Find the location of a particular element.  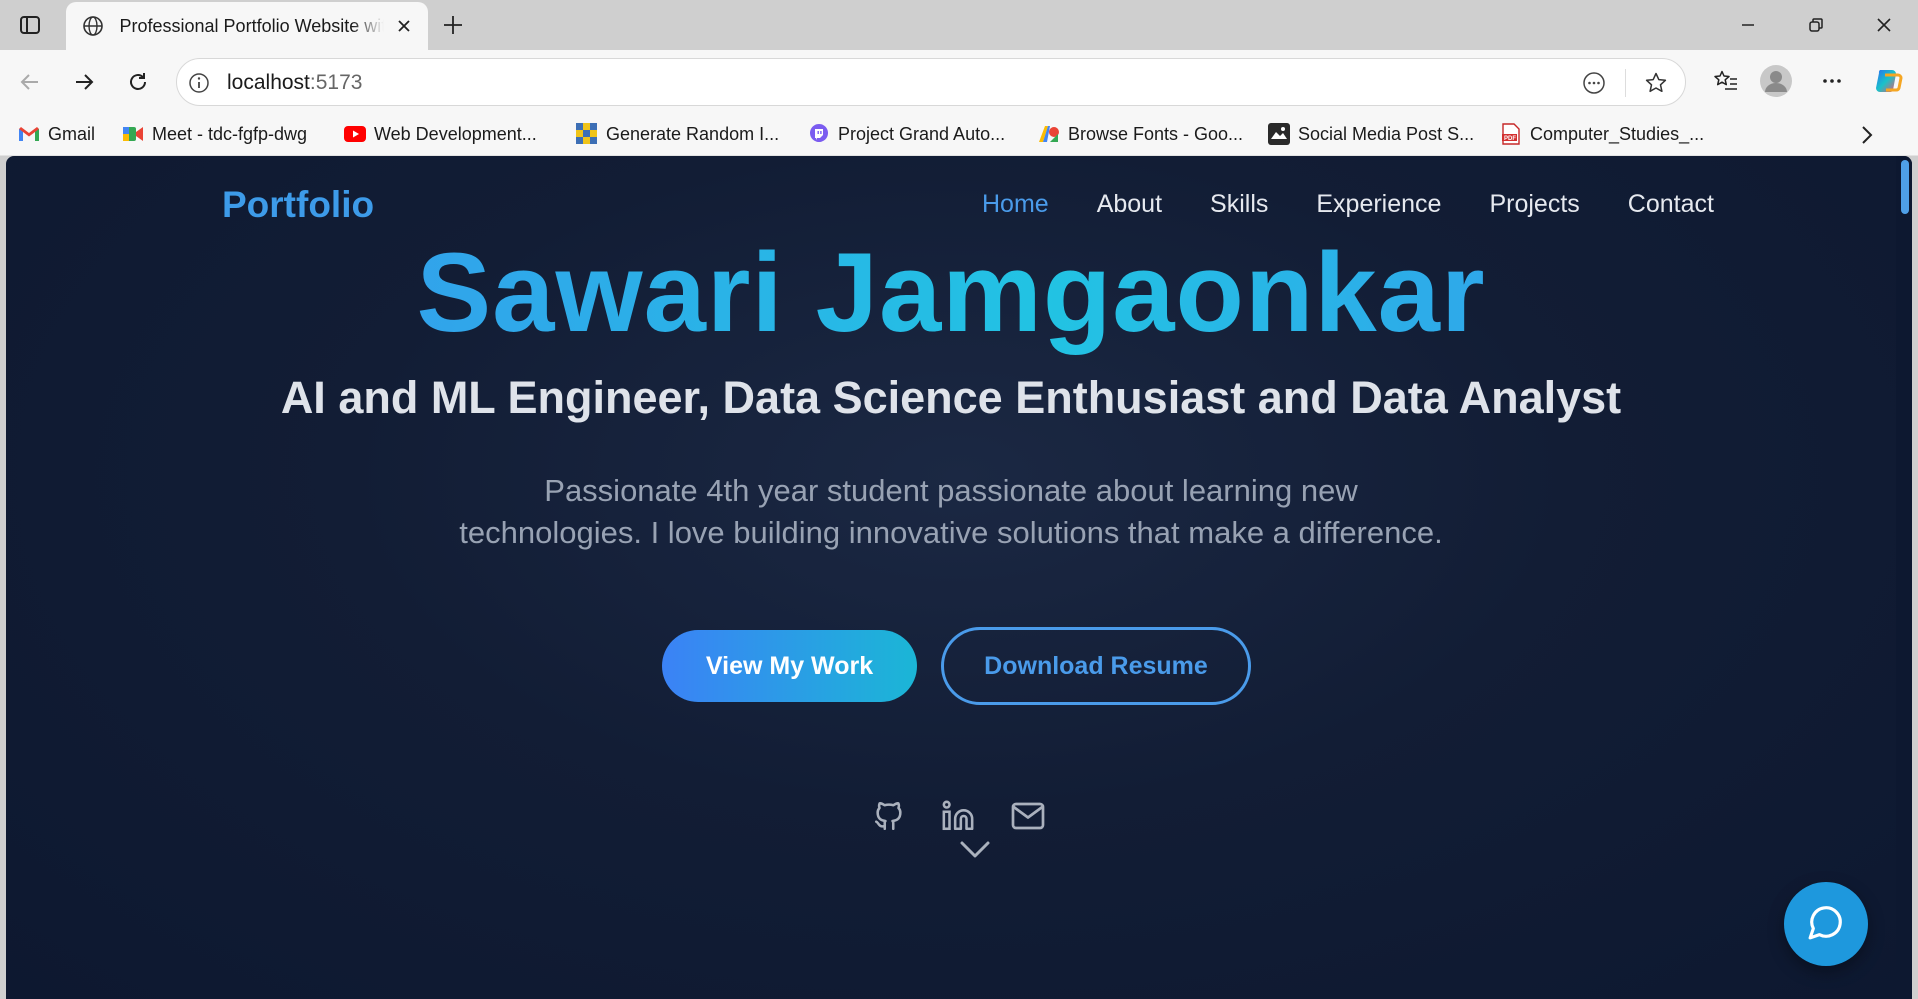

browser-tab-active: Professional Portfolio Website wit is located at coordinates (247, 26).